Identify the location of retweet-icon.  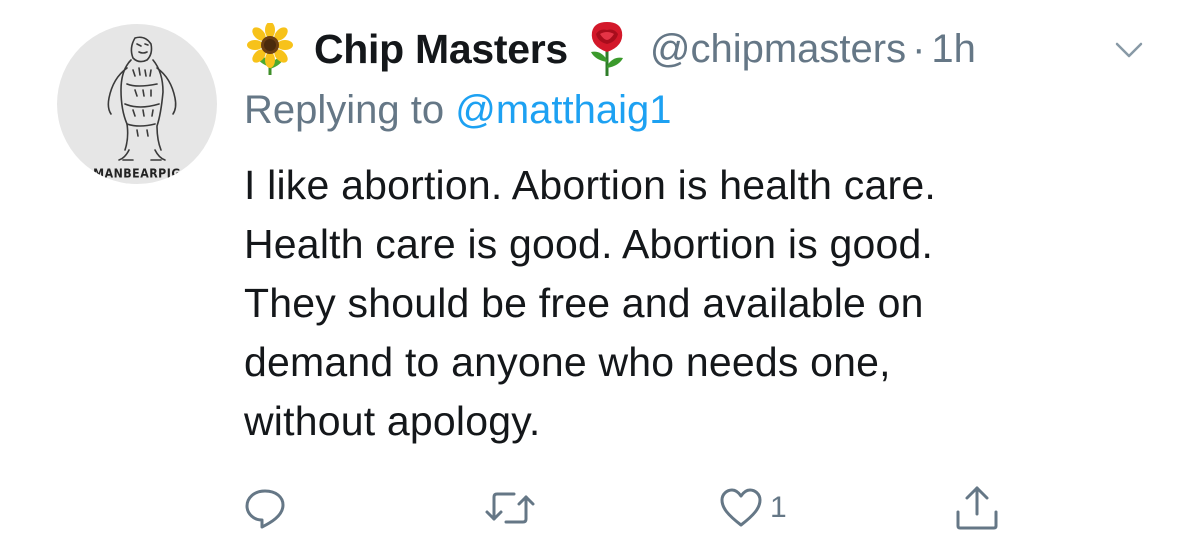
(510, 508).